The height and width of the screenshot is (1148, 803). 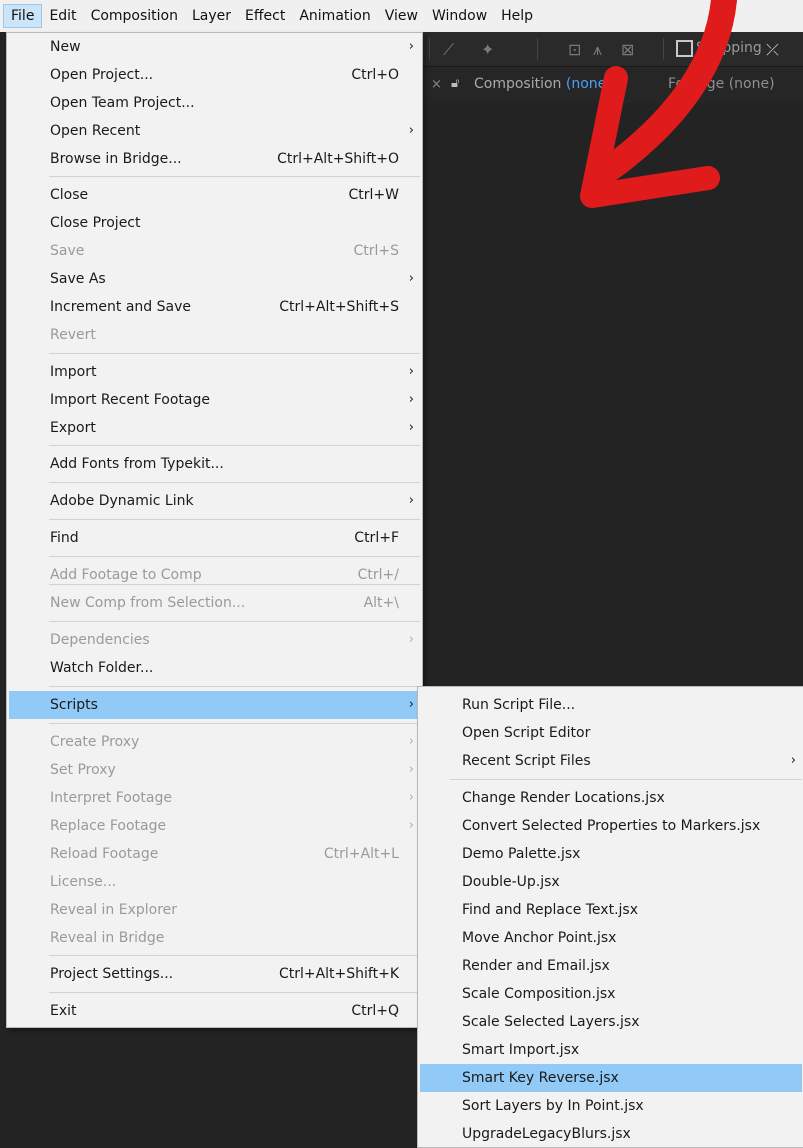 What do you see at coordinates (334, 16) in the screenshot?
I see `menu-animation: Animation` at bounding box center [334, 16].